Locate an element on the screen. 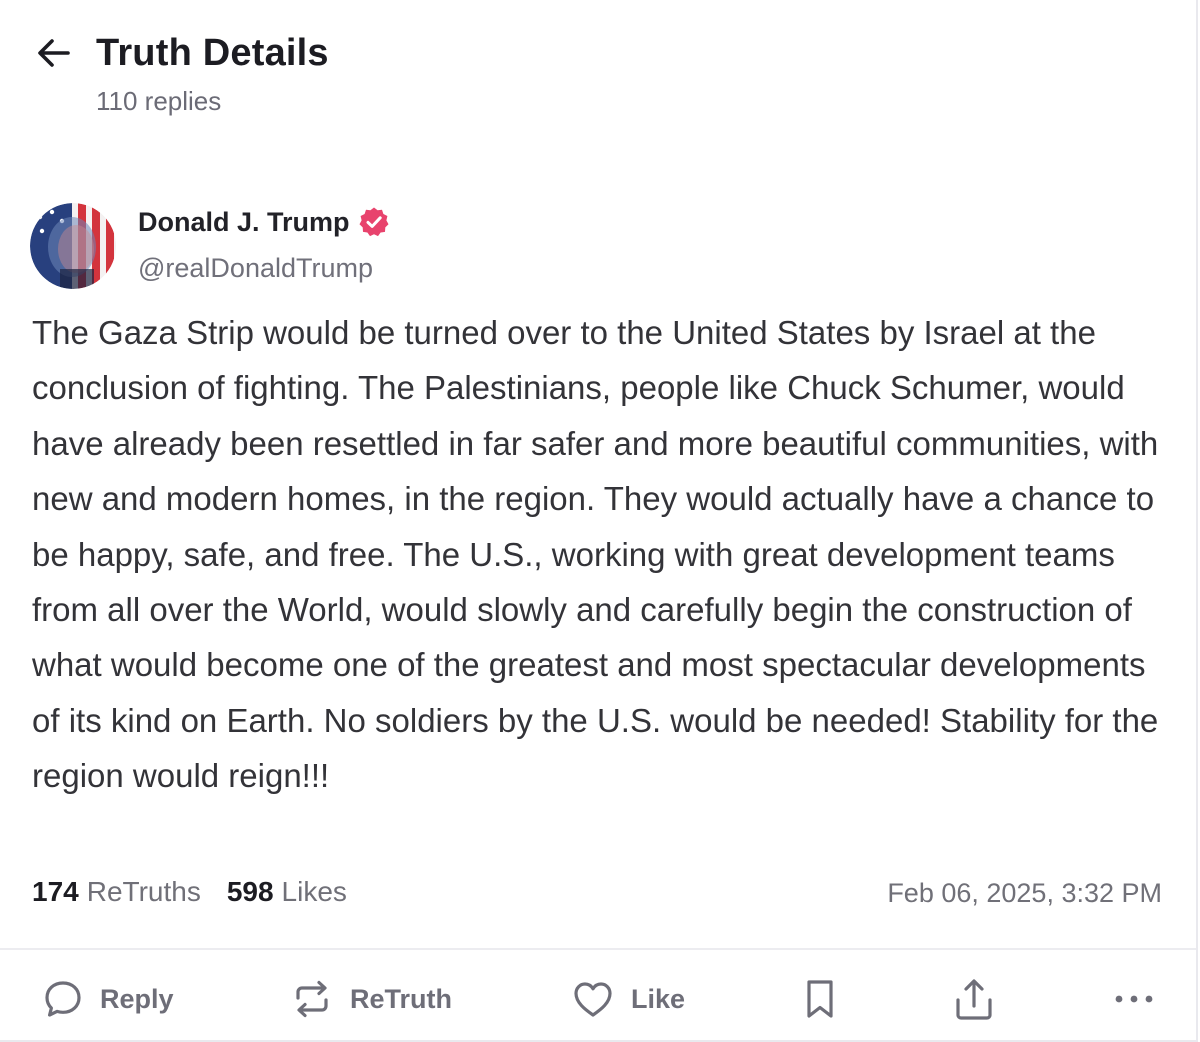  author-name: Donald J. Trump is located at coordinates (244, 222).